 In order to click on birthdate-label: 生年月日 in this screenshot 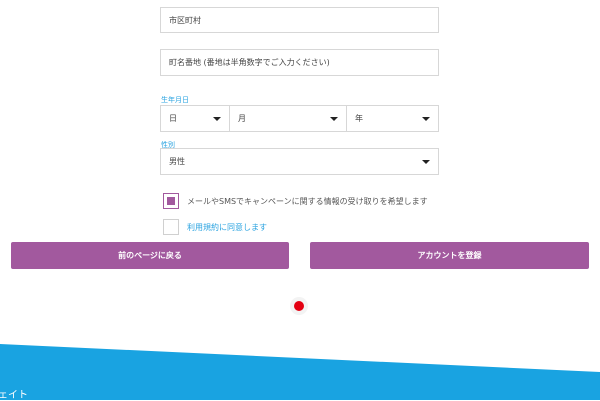, I will do `click(175, 100)`.